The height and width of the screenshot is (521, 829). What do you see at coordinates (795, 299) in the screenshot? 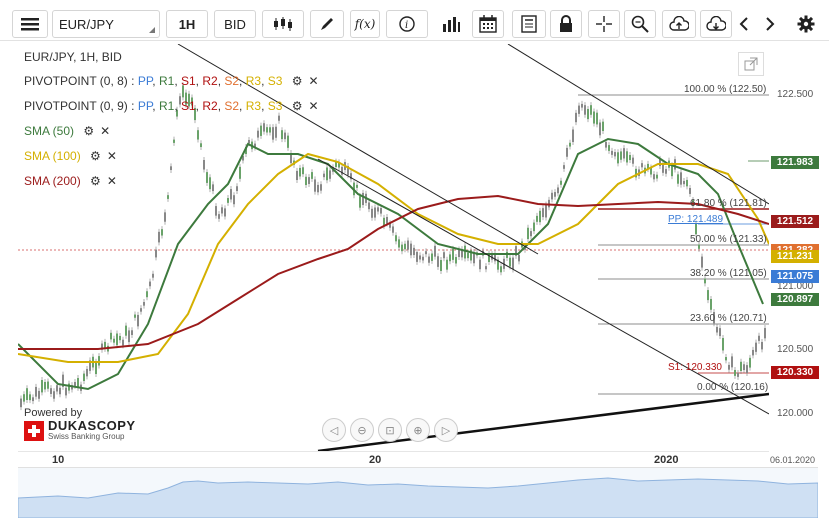
I see `price-tag: 120.897` at bounding box center [795, 299].